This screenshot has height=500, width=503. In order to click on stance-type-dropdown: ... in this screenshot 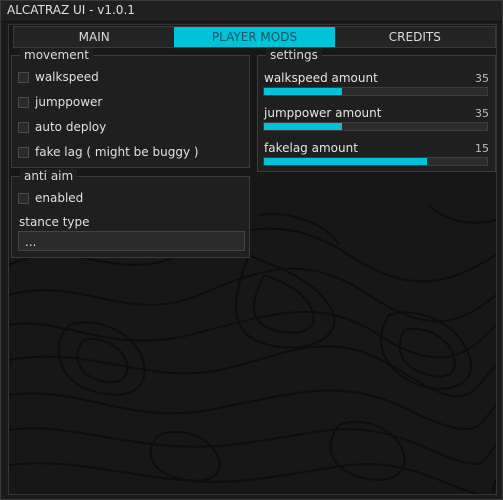, I will do `click(131, 241)`.